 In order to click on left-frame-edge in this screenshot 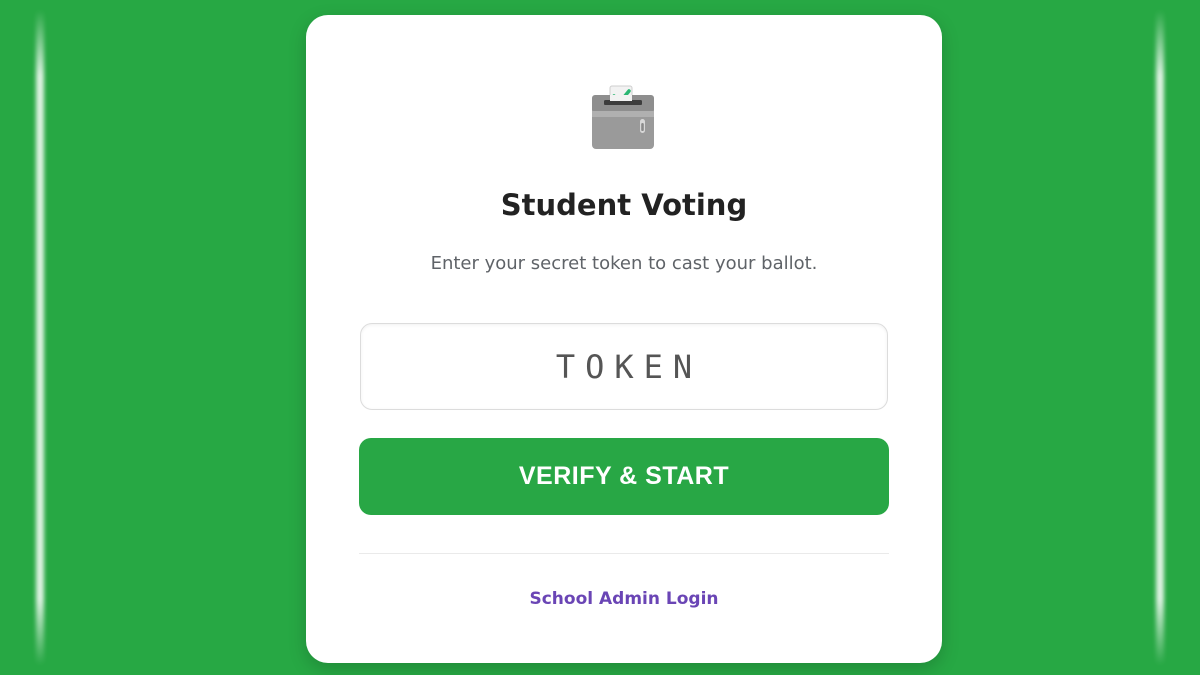, I will do `click(20, 337)`.